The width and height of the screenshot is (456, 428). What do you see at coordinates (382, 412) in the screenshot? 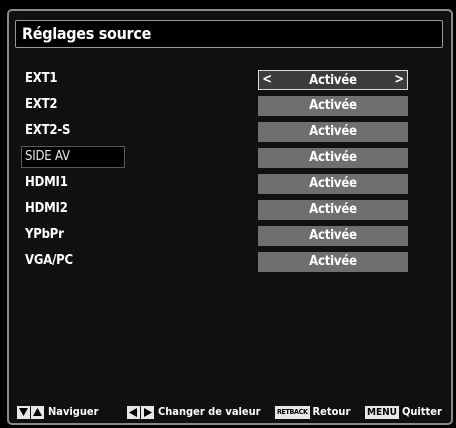
I see `menu-key-icon: MENU` at bounding box center [382, 412].